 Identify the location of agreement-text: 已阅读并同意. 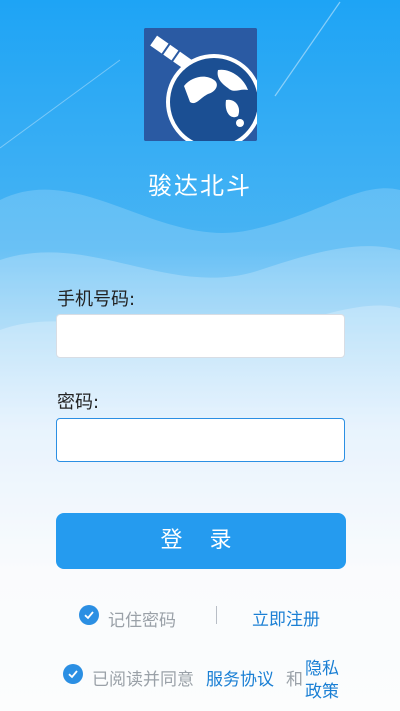
(143, 680).